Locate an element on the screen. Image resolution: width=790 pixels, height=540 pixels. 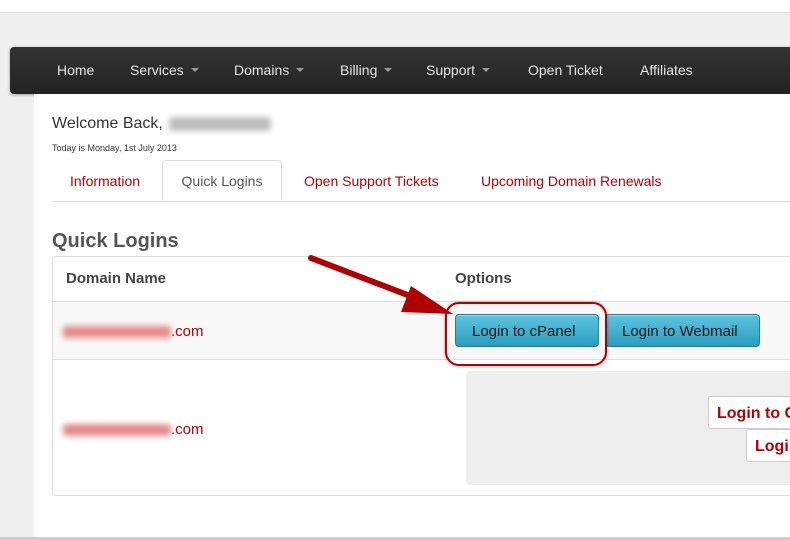
column-header-domain: Domain Name is located at coordinates (116, 278).